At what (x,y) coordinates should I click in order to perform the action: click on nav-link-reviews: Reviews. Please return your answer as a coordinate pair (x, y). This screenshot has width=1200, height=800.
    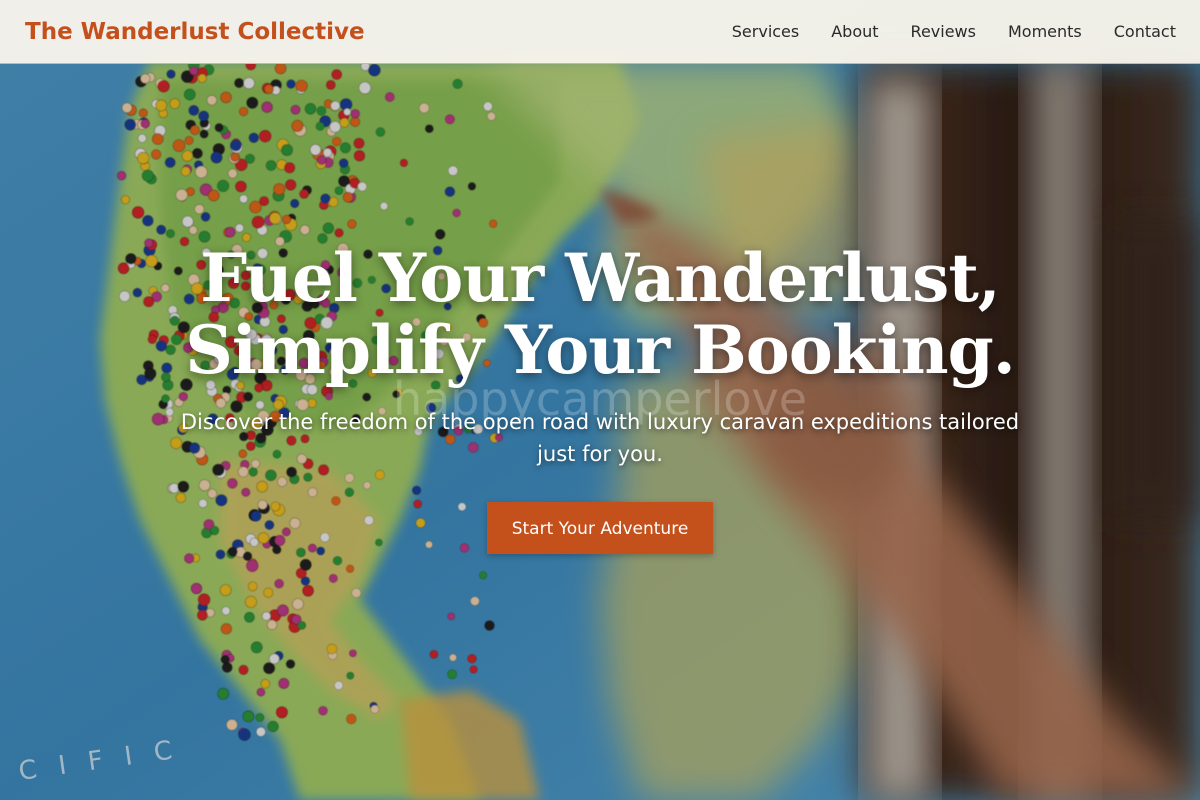
    Looking at the image, I should click on (943, 31).